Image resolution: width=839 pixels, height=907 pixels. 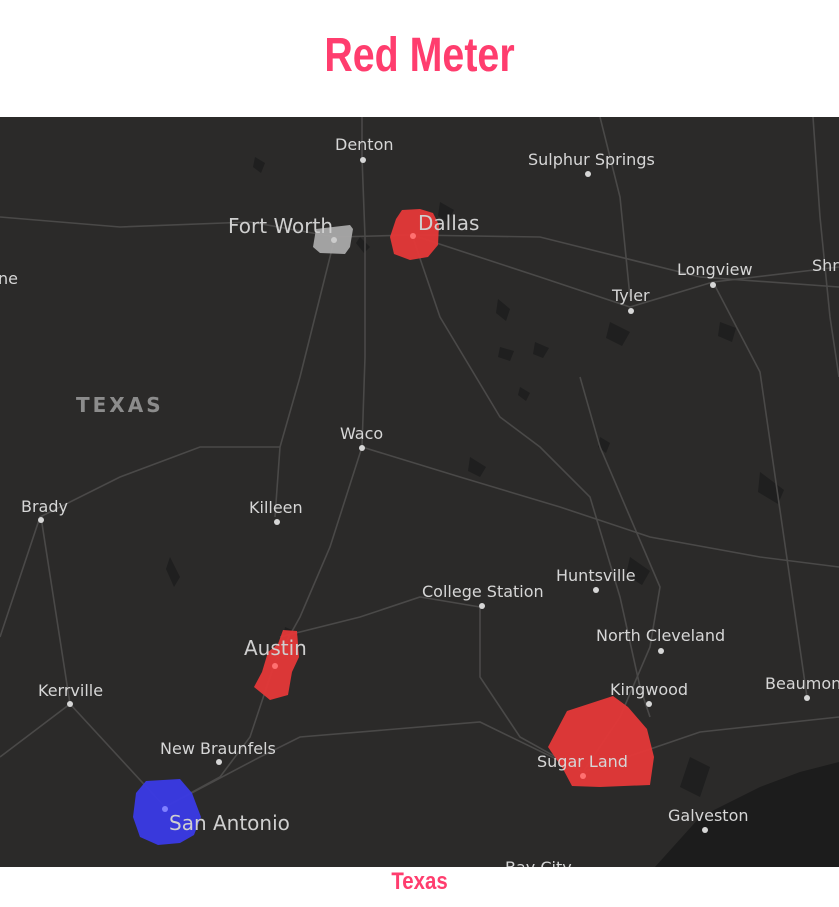 I want to click on city-kingwood: Kingwood, so click(x=649, y=689).